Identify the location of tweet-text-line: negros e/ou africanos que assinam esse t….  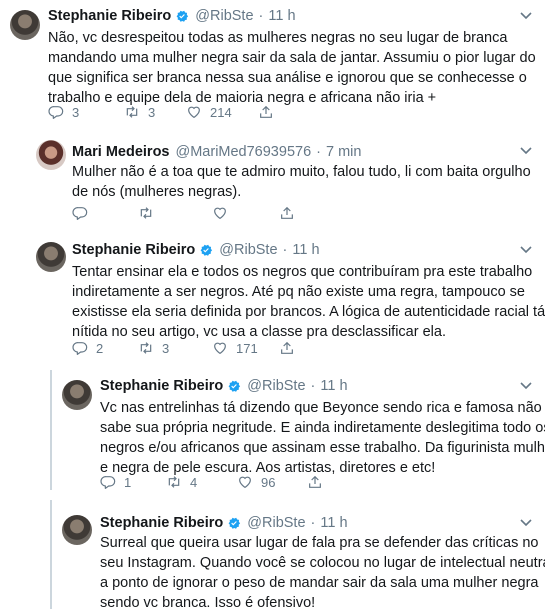
(322, 448).